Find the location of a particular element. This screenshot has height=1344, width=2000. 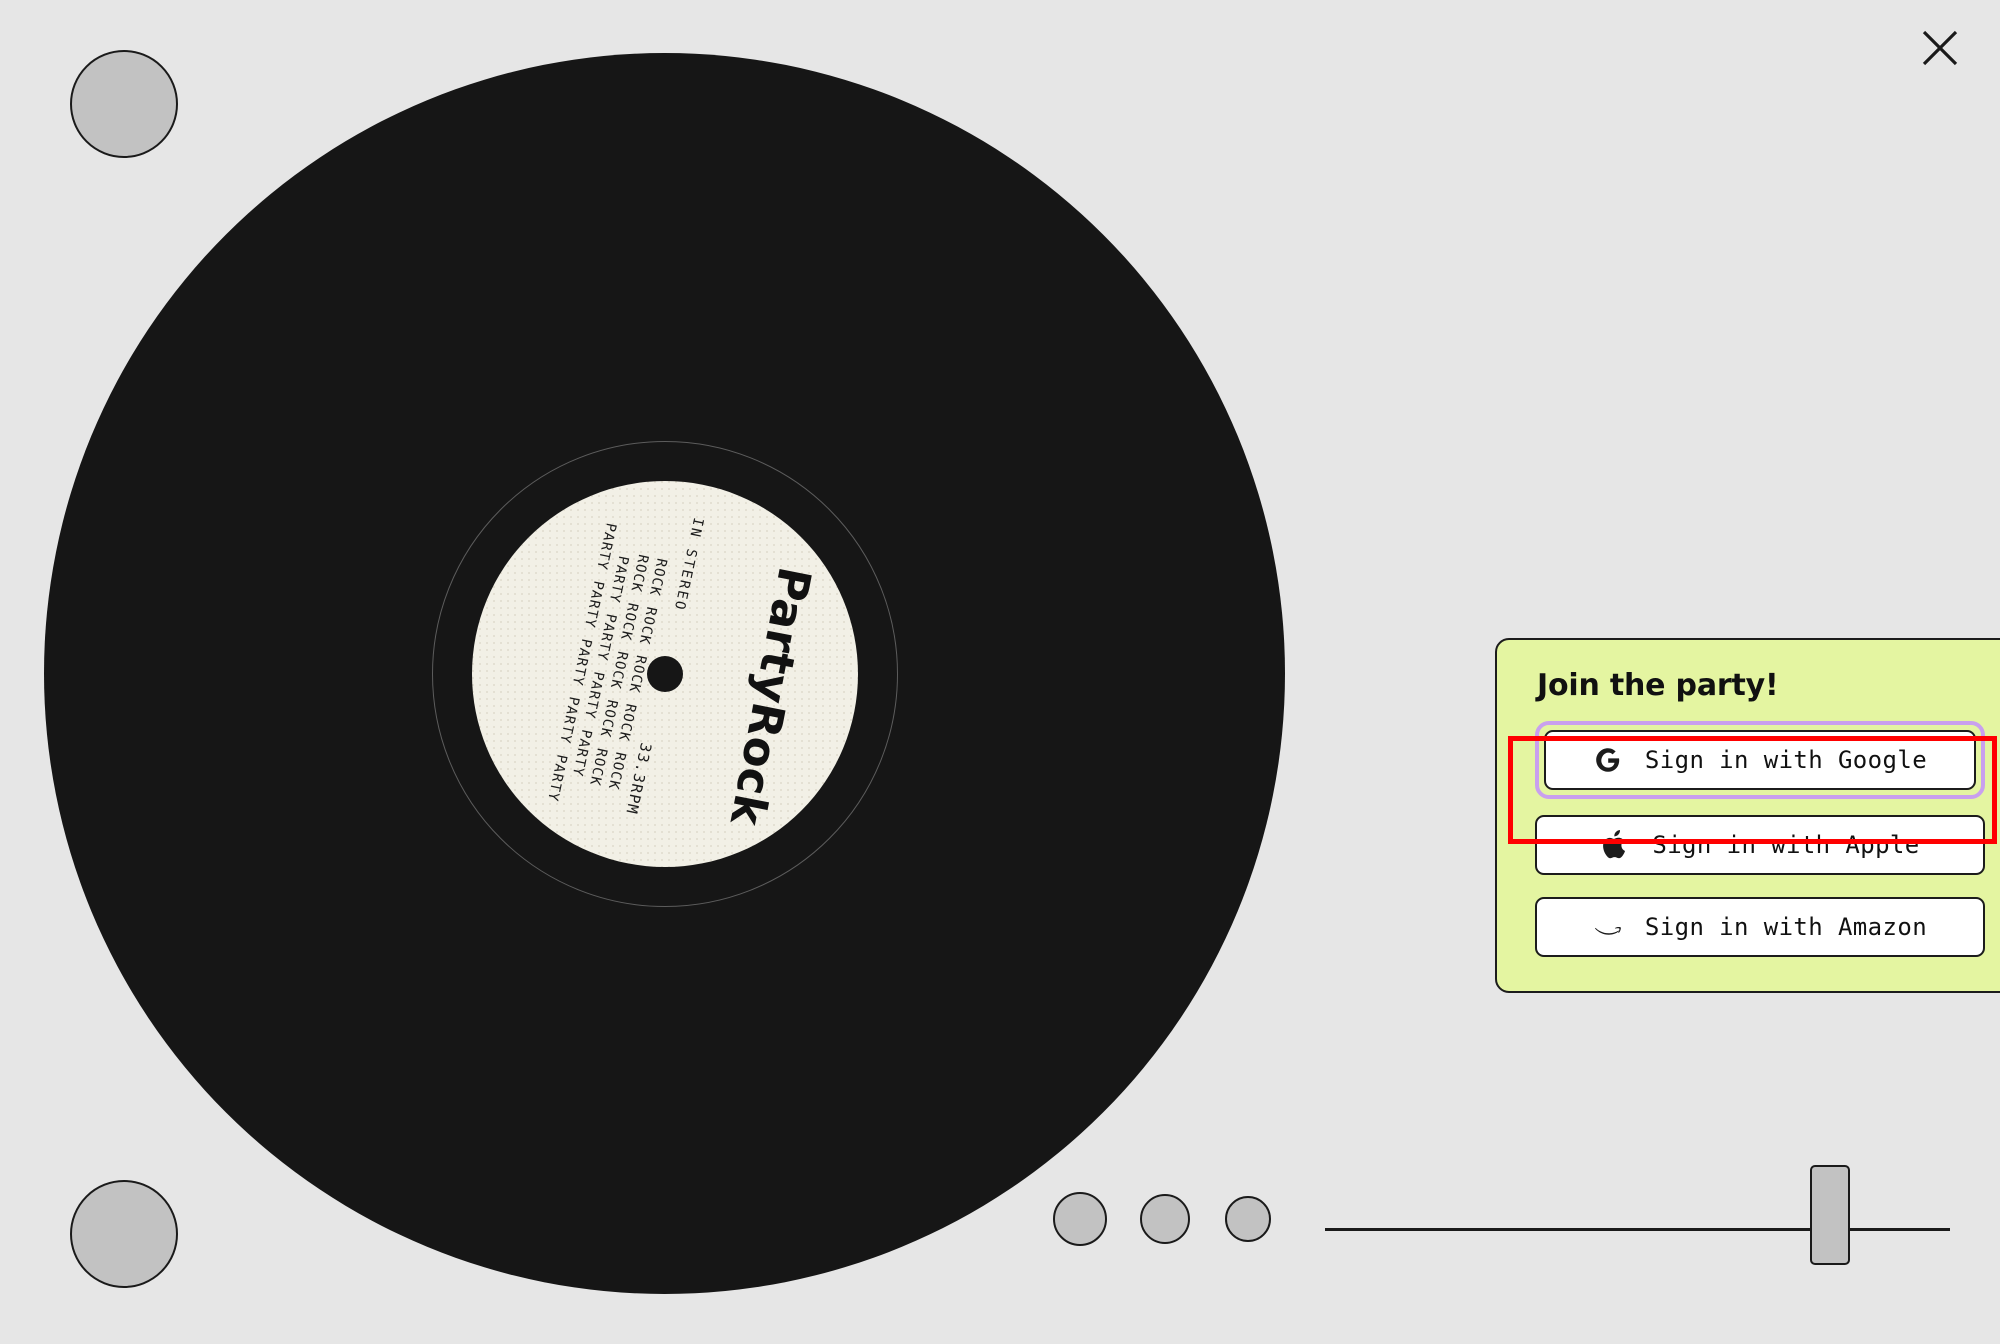

amazon-smile-icon is located at coordinates (1608, 927).